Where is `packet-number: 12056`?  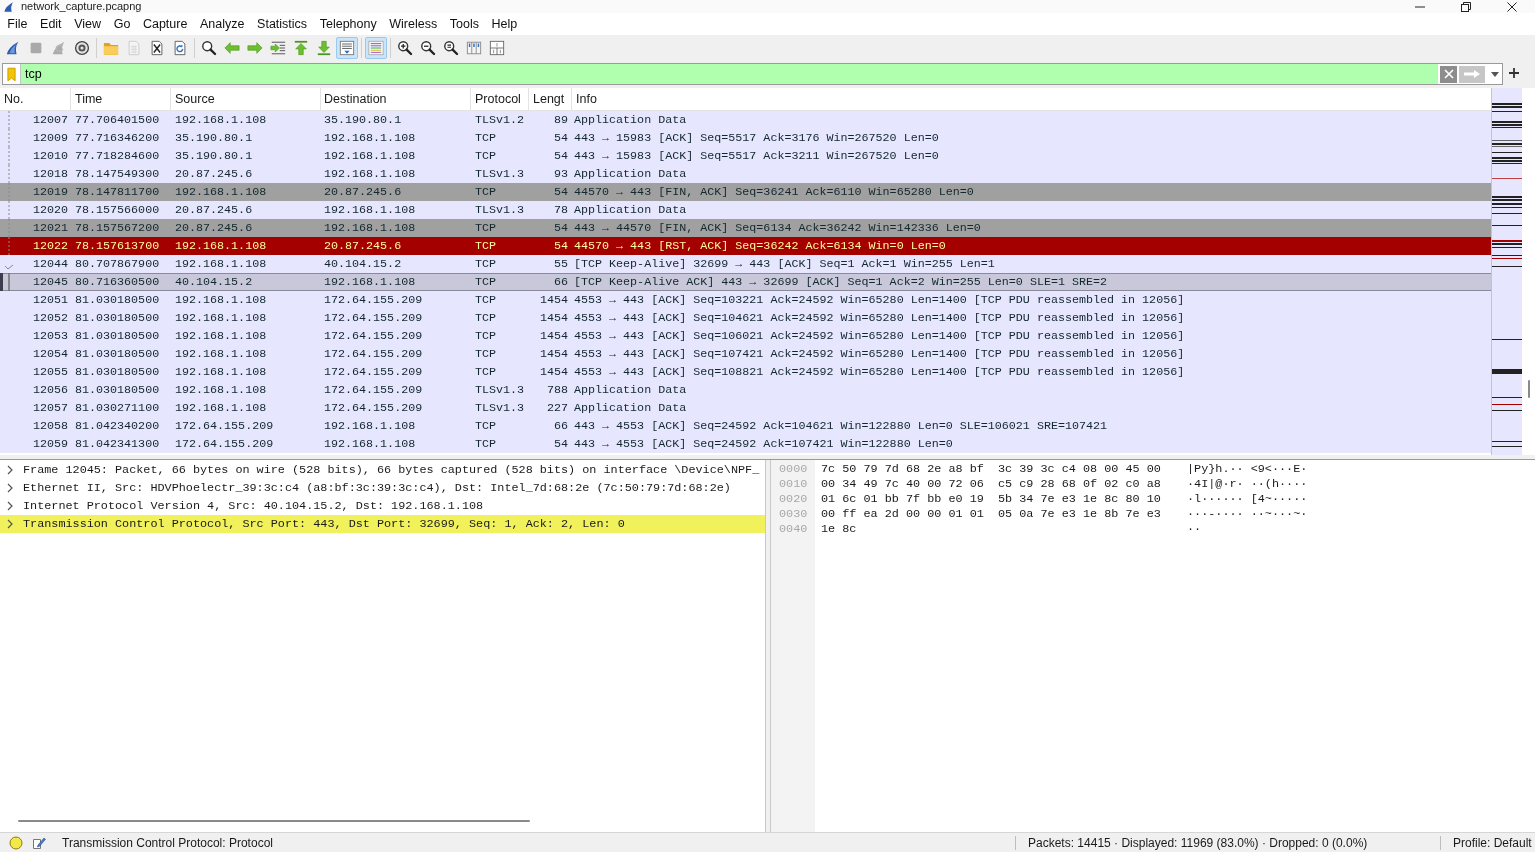
packet-number: 12056 is located at coordinates (50, 390).